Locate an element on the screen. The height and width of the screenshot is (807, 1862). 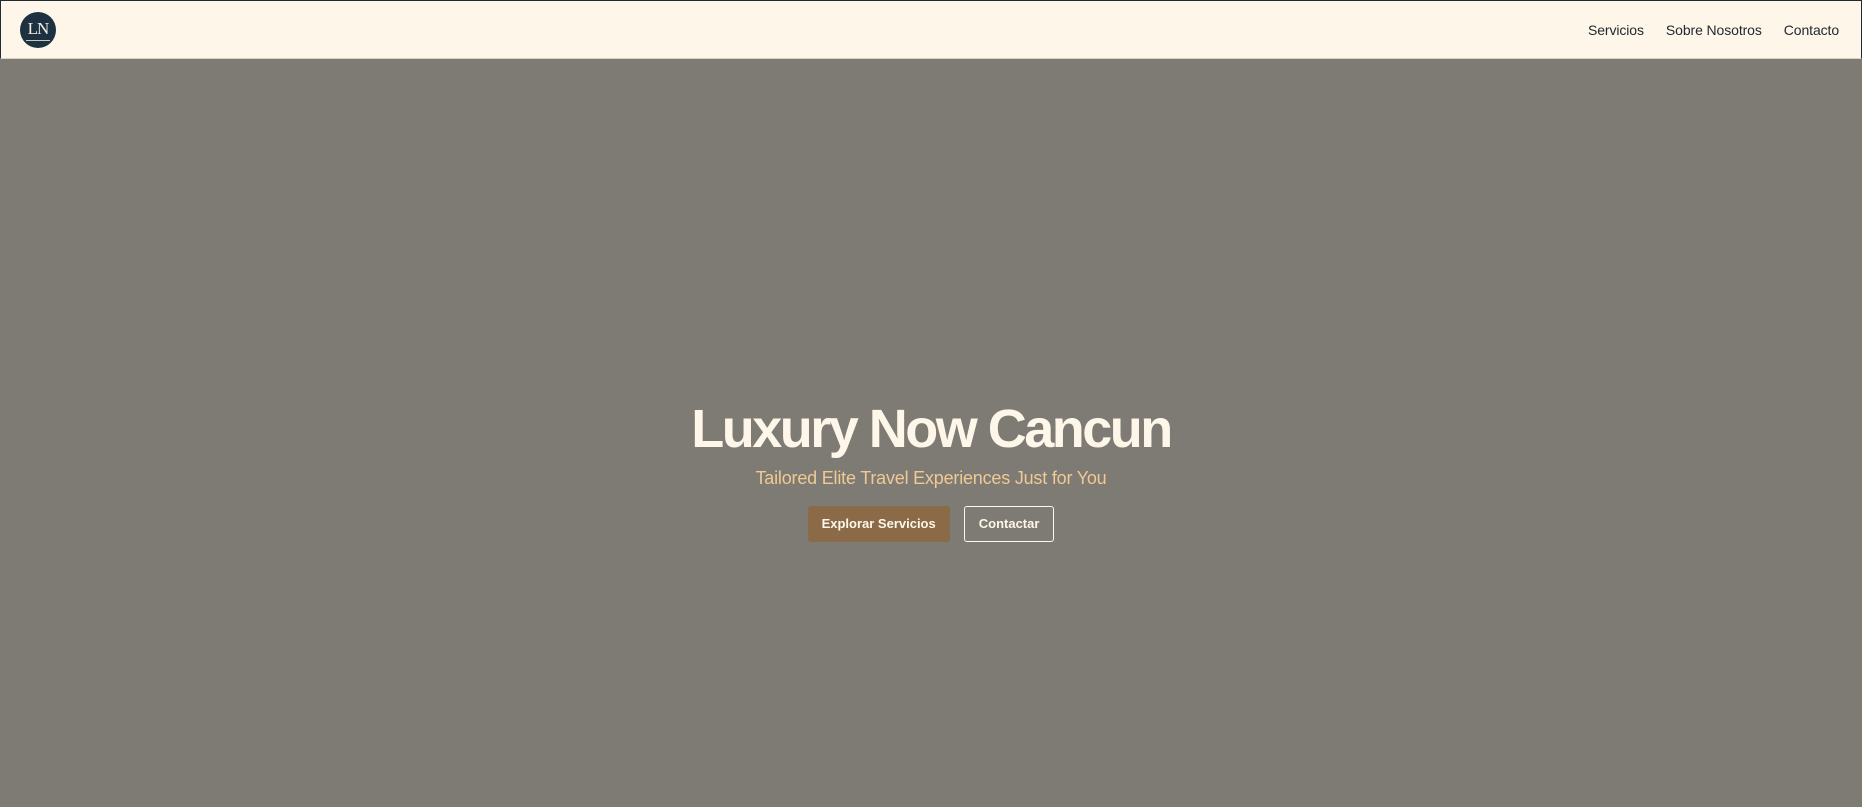
ln-logo-icon: LN is located at coordinates (38, 29).